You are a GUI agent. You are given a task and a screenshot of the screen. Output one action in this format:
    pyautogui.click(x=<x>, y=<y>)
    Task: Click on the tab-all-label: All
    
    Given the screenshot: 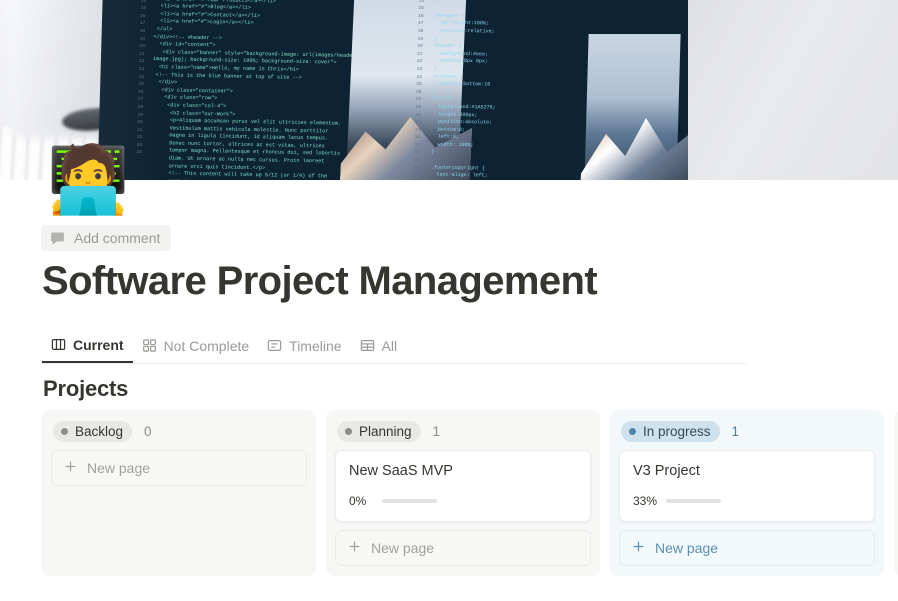 What is the action you would take?
    pyautogui.click(x=389, y=345)
    